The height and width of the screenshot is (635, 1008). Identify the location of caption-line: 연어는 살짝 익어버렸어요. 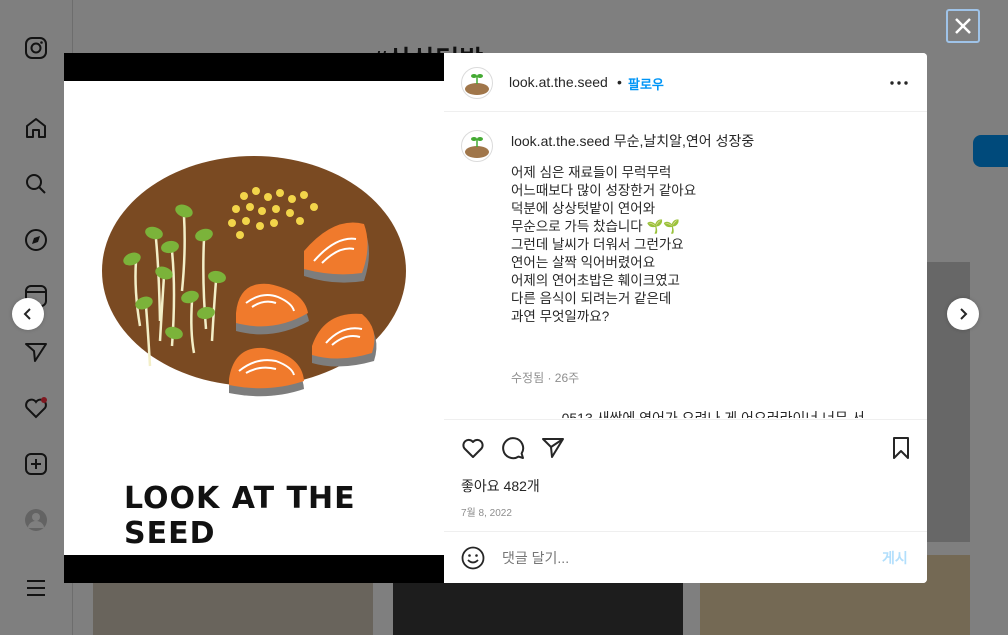
(583, 262).